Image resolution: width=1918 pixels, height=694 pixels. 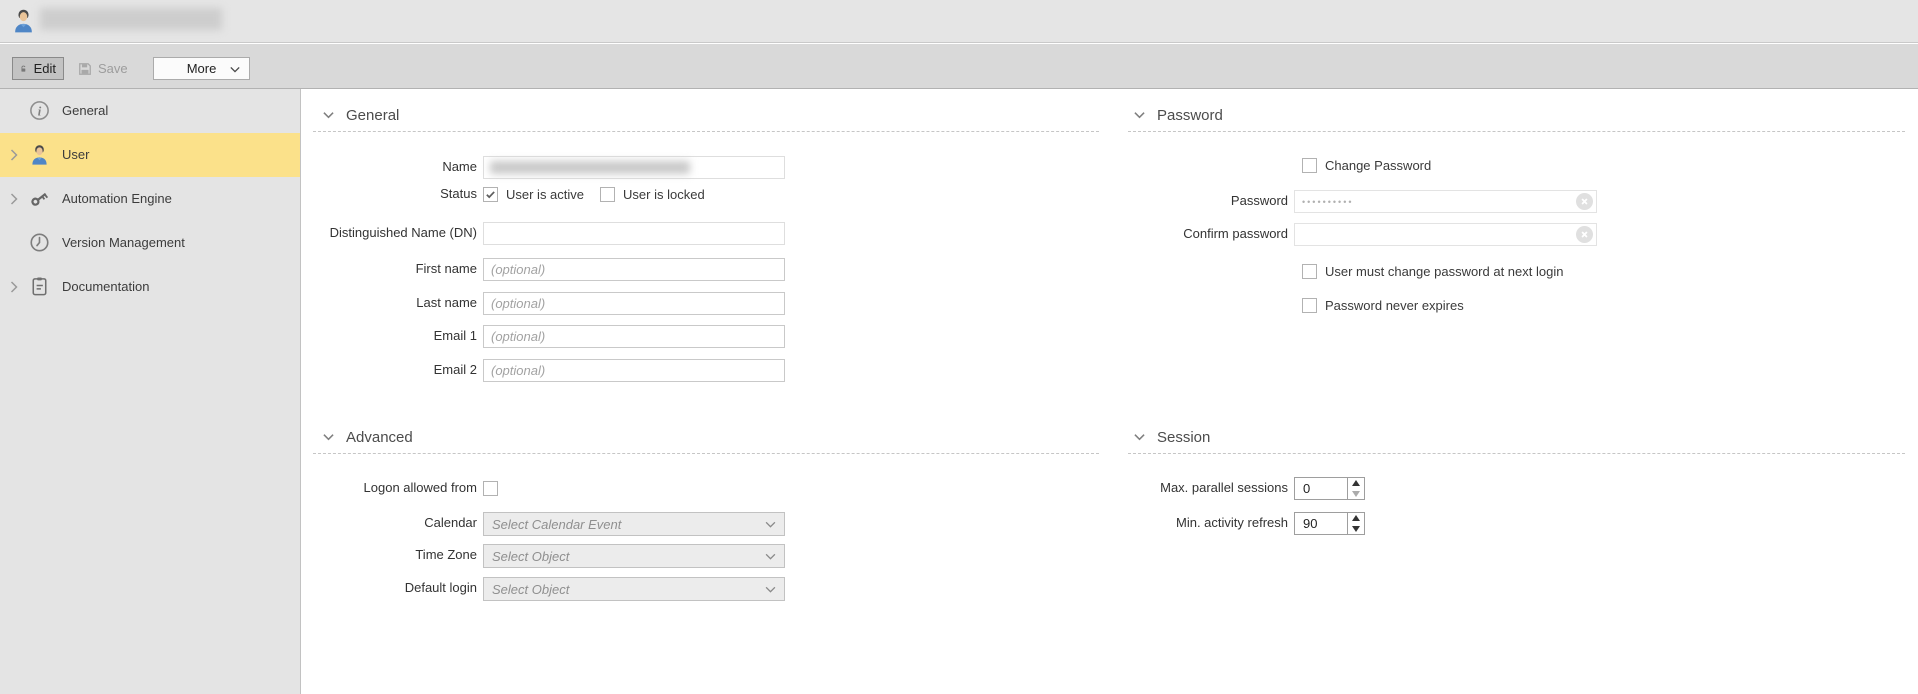 I want to click on clipboard-icon, so click(x=39, y=286).